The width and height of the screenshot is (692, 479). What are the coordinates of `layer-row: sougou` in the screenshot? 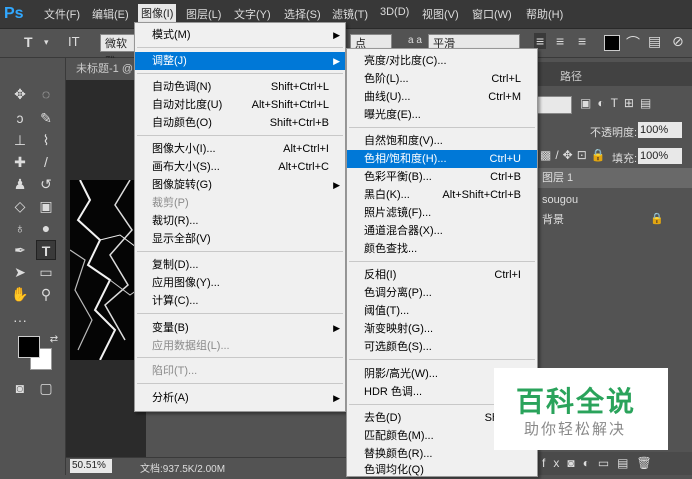 It's located at (614, 200).